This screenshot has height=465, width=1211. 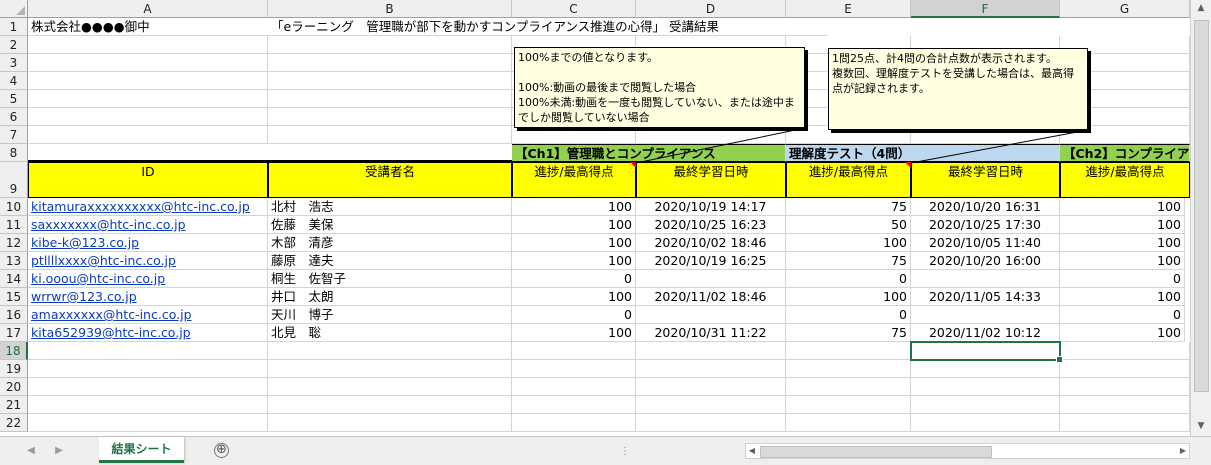 What do you see at coordinates (390, 225) in the screenshot?
I see `record-name: 佐藤 美保` at bounding box center [390, 225].